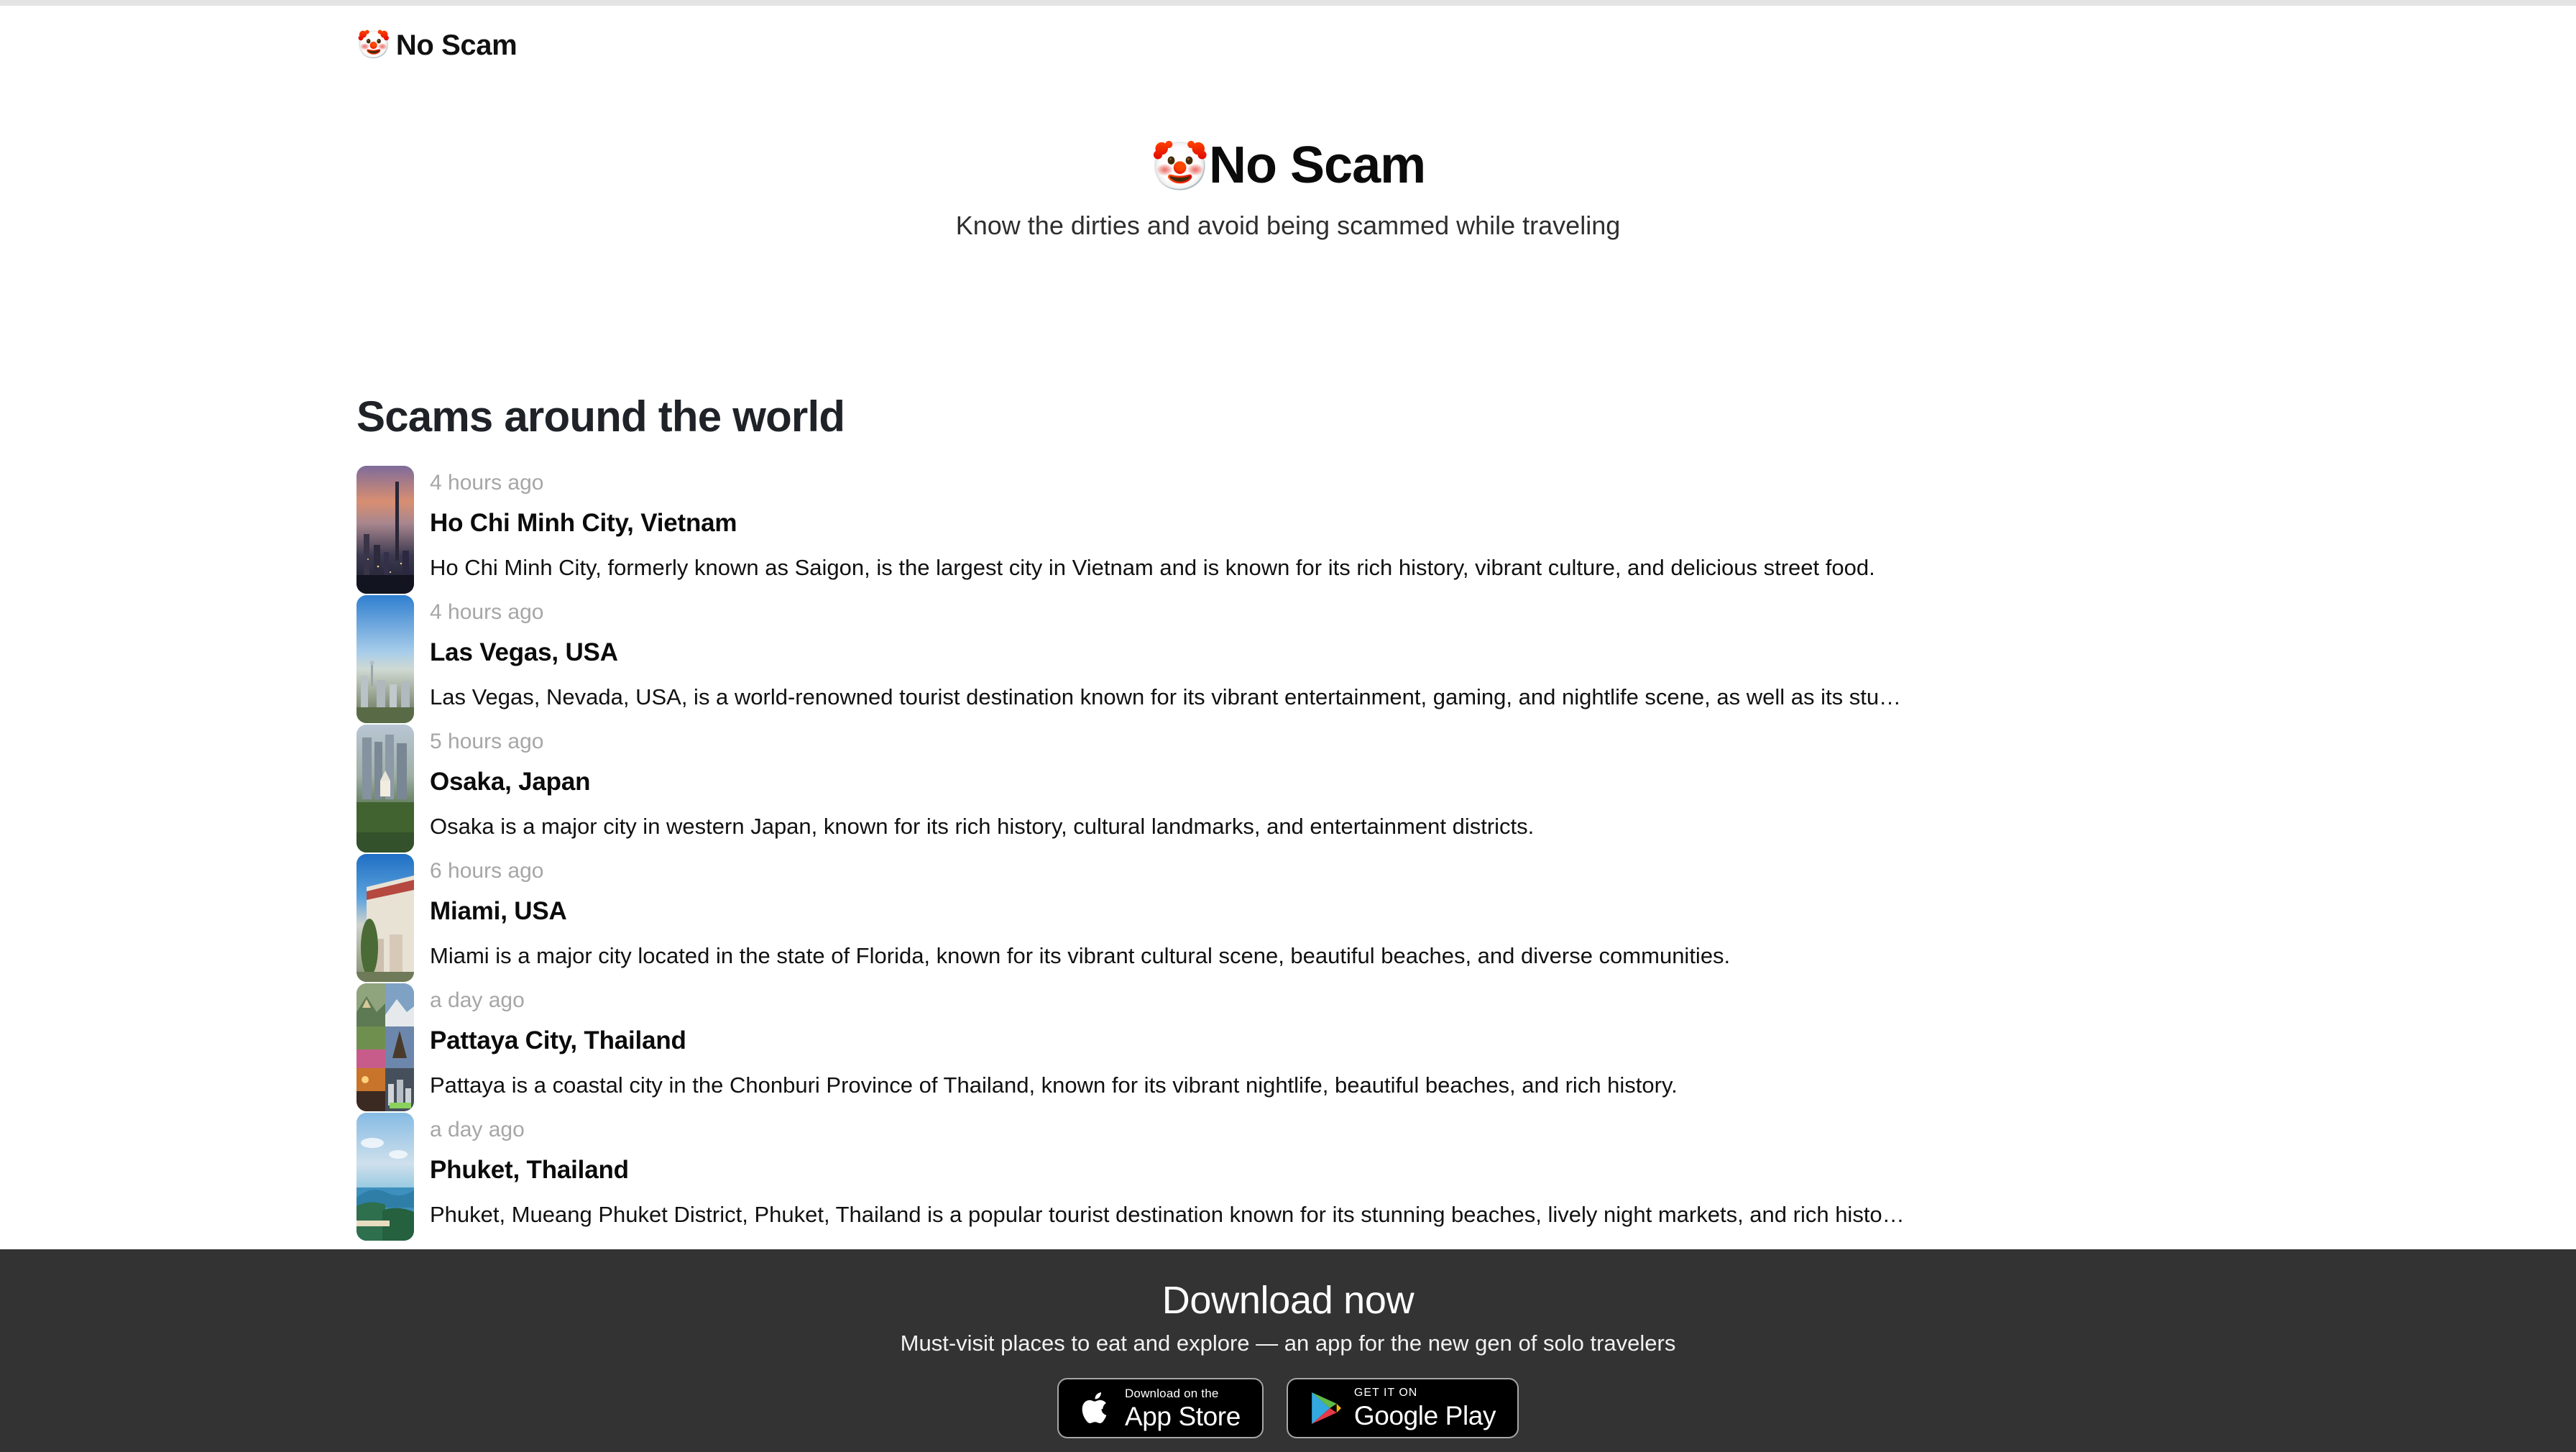  Describe the element at coordinates (529, 1170) in the screenshot. I see `list-item-title: Phuket, Thailand` at that location.